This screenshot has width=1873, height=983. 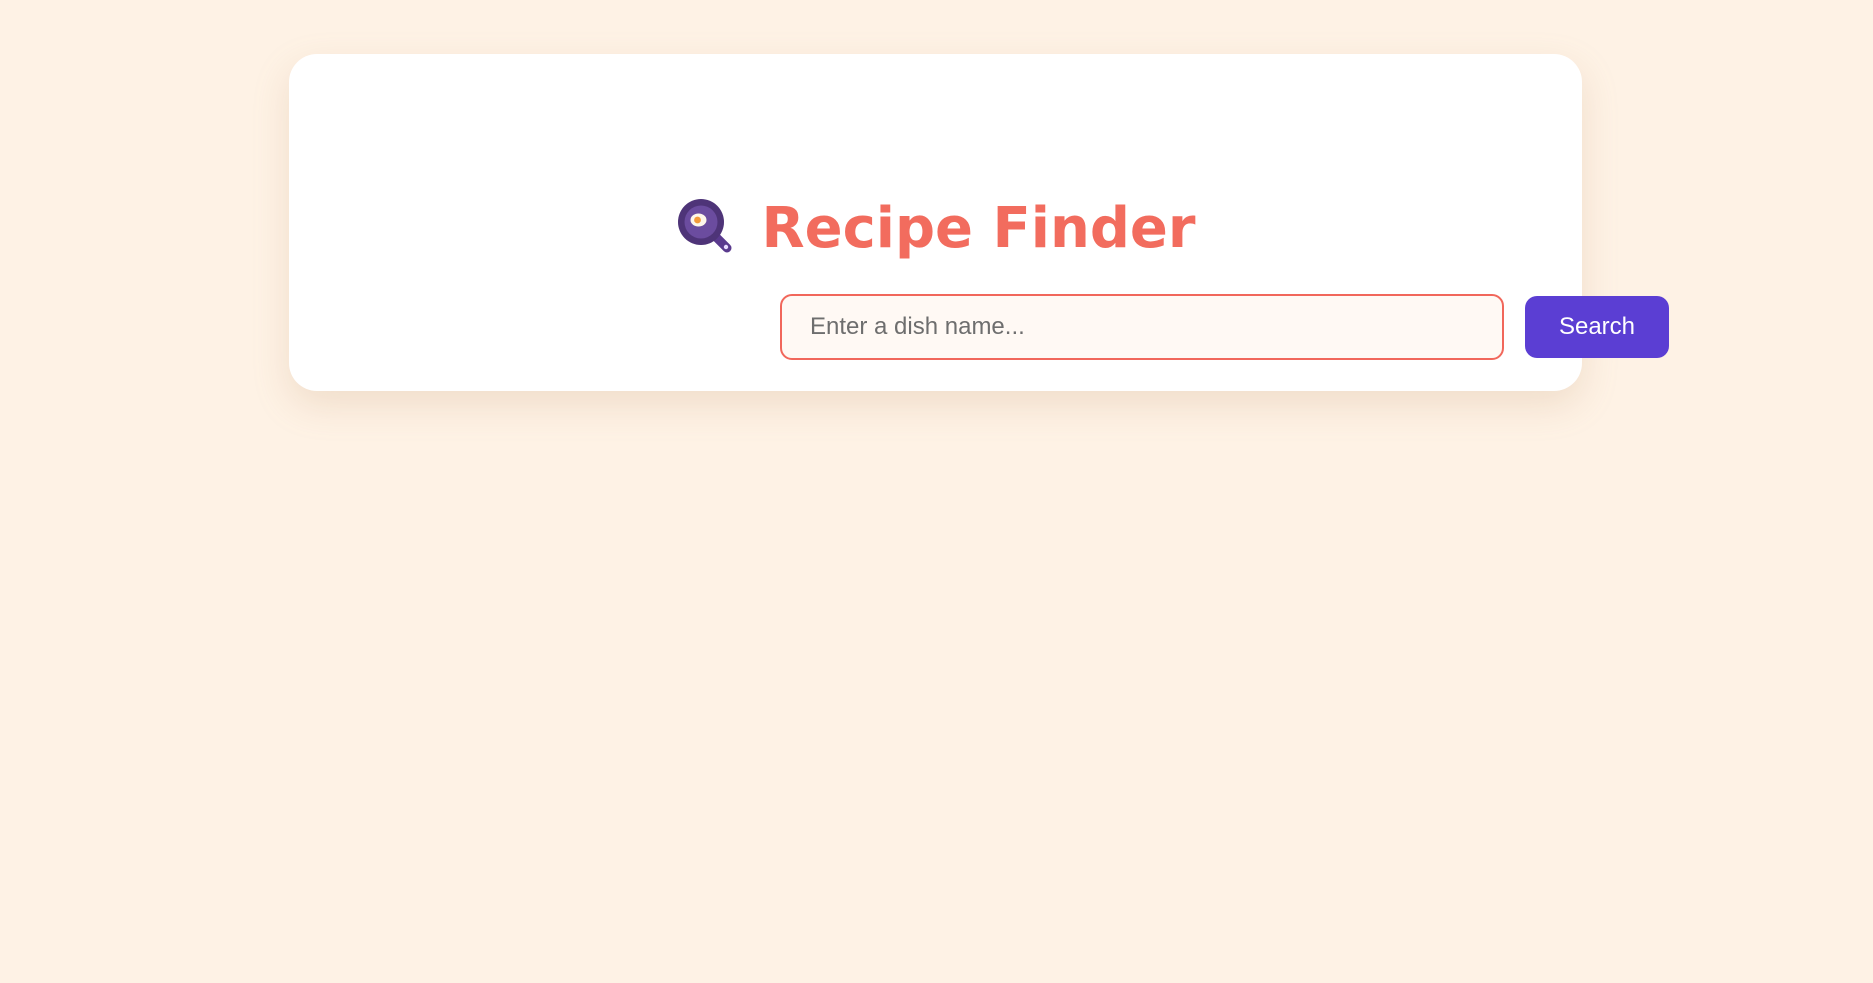 What do you see at coordinates (978, 228) in the screenshot?
I see `page-title: Recipe Finder` at bounding box center [978, 228].